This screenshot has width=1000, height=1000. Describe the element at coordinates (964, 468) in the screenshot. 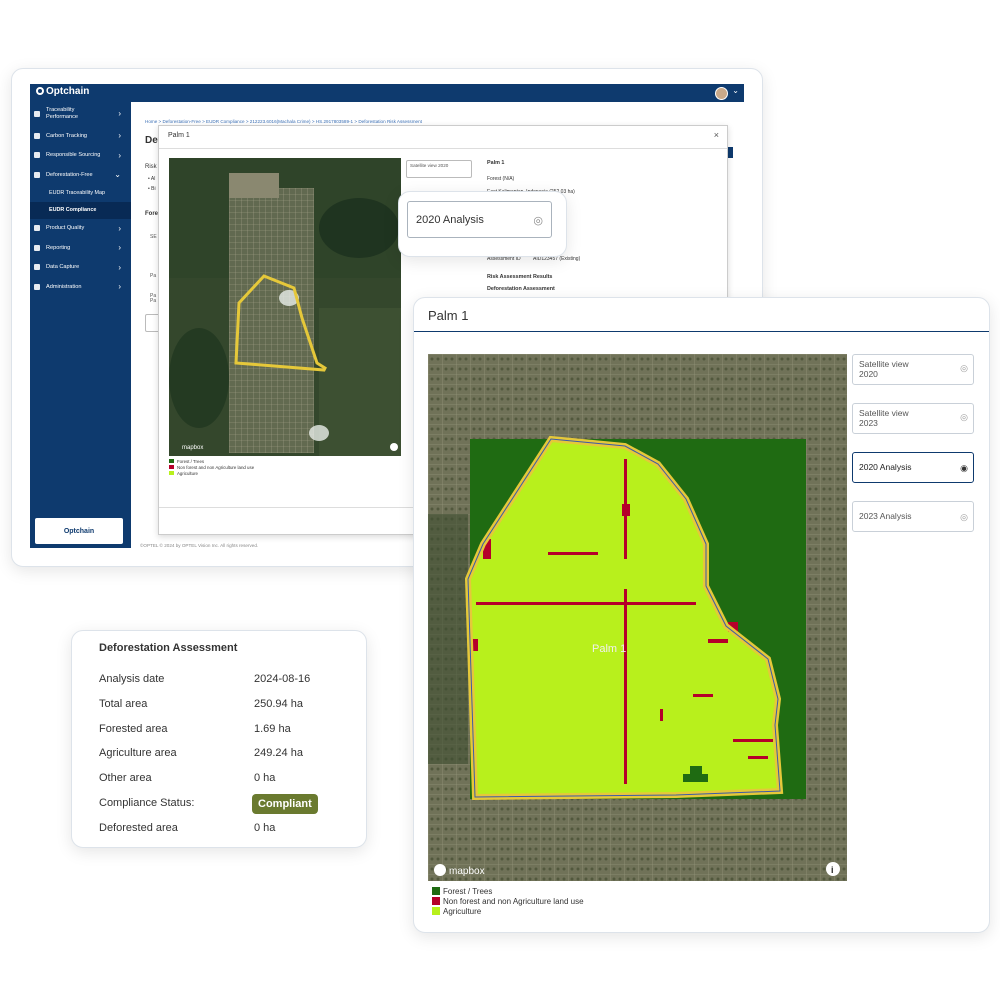

I see `eye-icon: ◉` at that location.